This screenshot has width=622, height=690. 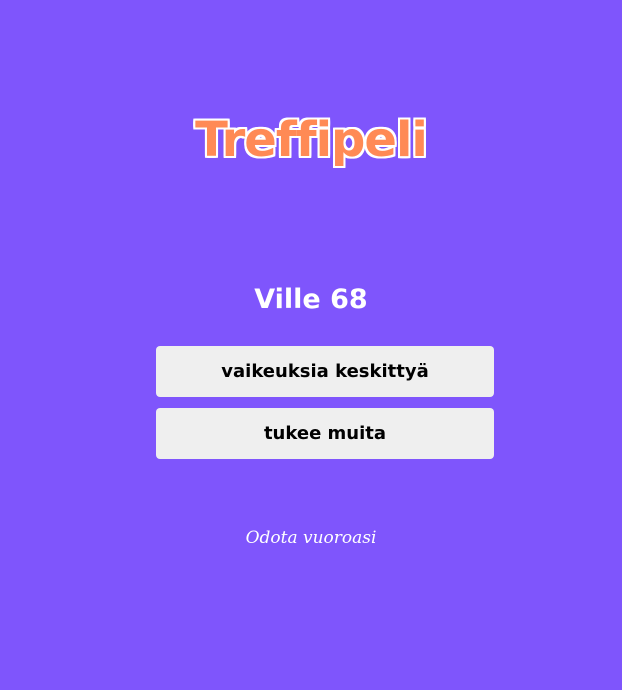 I want to click on turn-status-text: Odota vuoroasi, so click(x=311, y=538).